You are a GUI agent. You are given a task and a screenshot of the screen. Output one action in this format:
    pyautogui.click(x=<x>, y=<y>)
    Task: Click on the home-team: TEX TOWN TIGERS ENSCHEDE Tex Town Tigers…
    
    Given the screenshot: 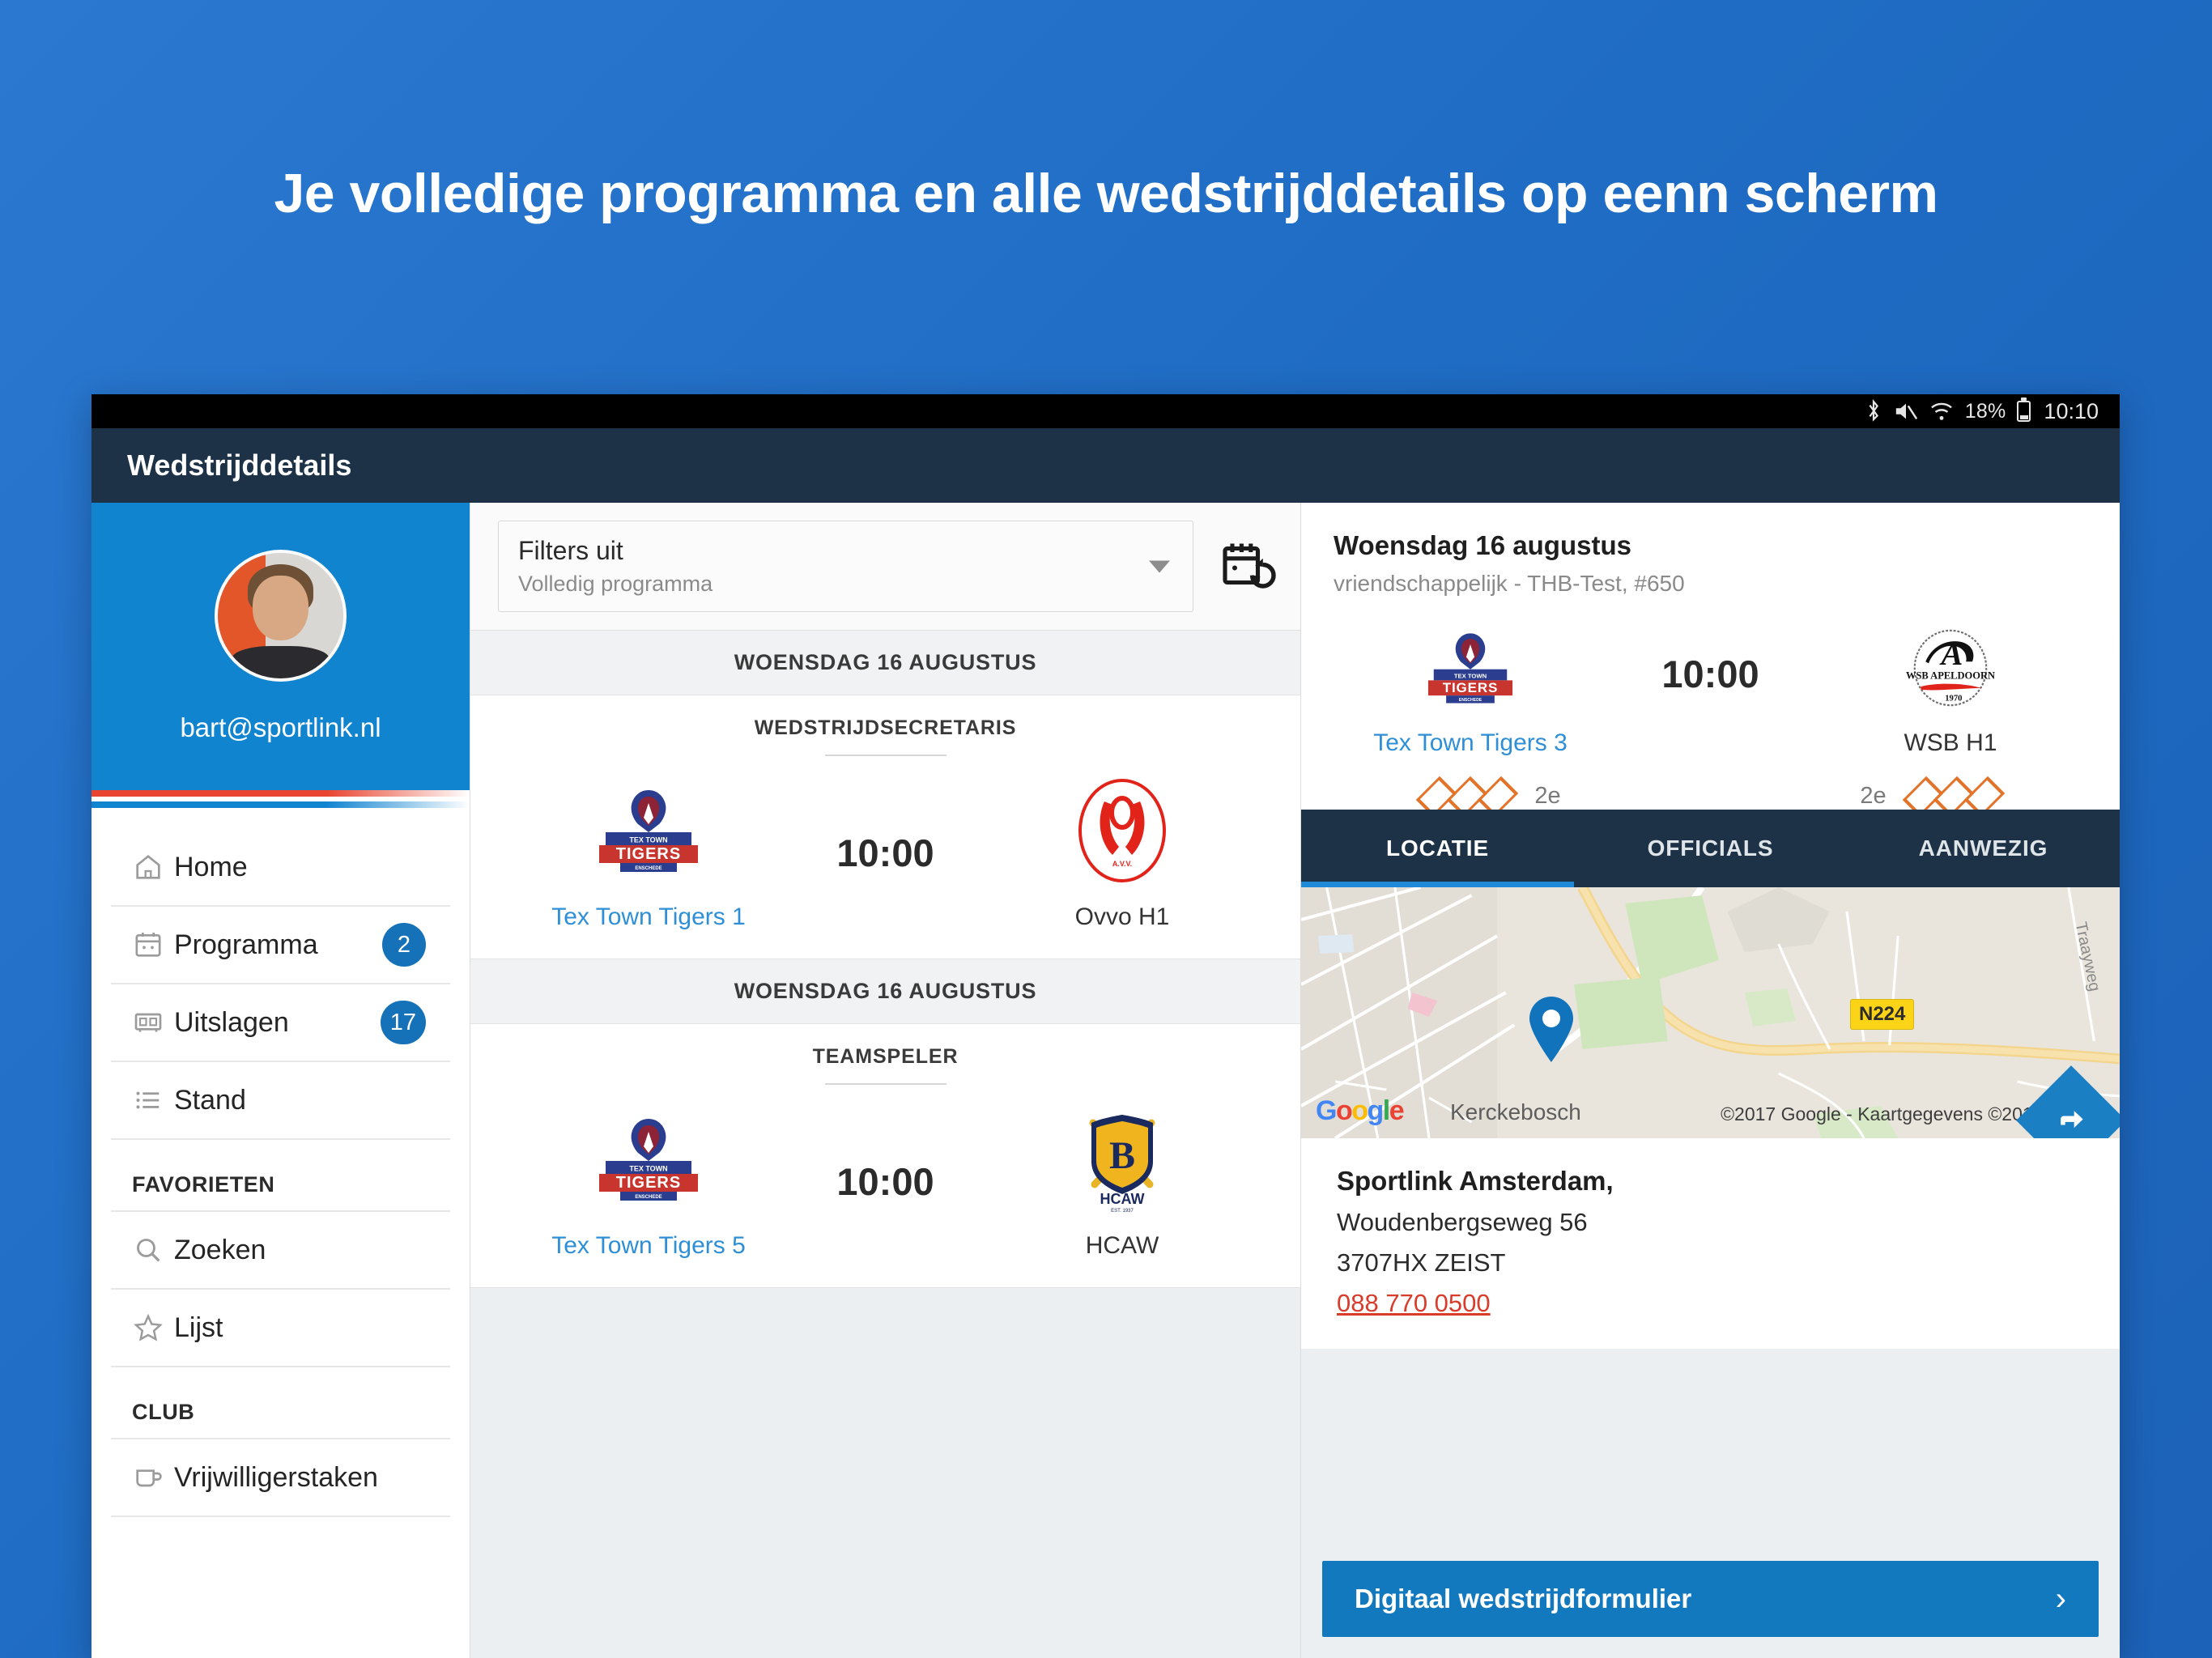 What is the action you would take?
    pyautogui.click(x=648, y=1181)
    